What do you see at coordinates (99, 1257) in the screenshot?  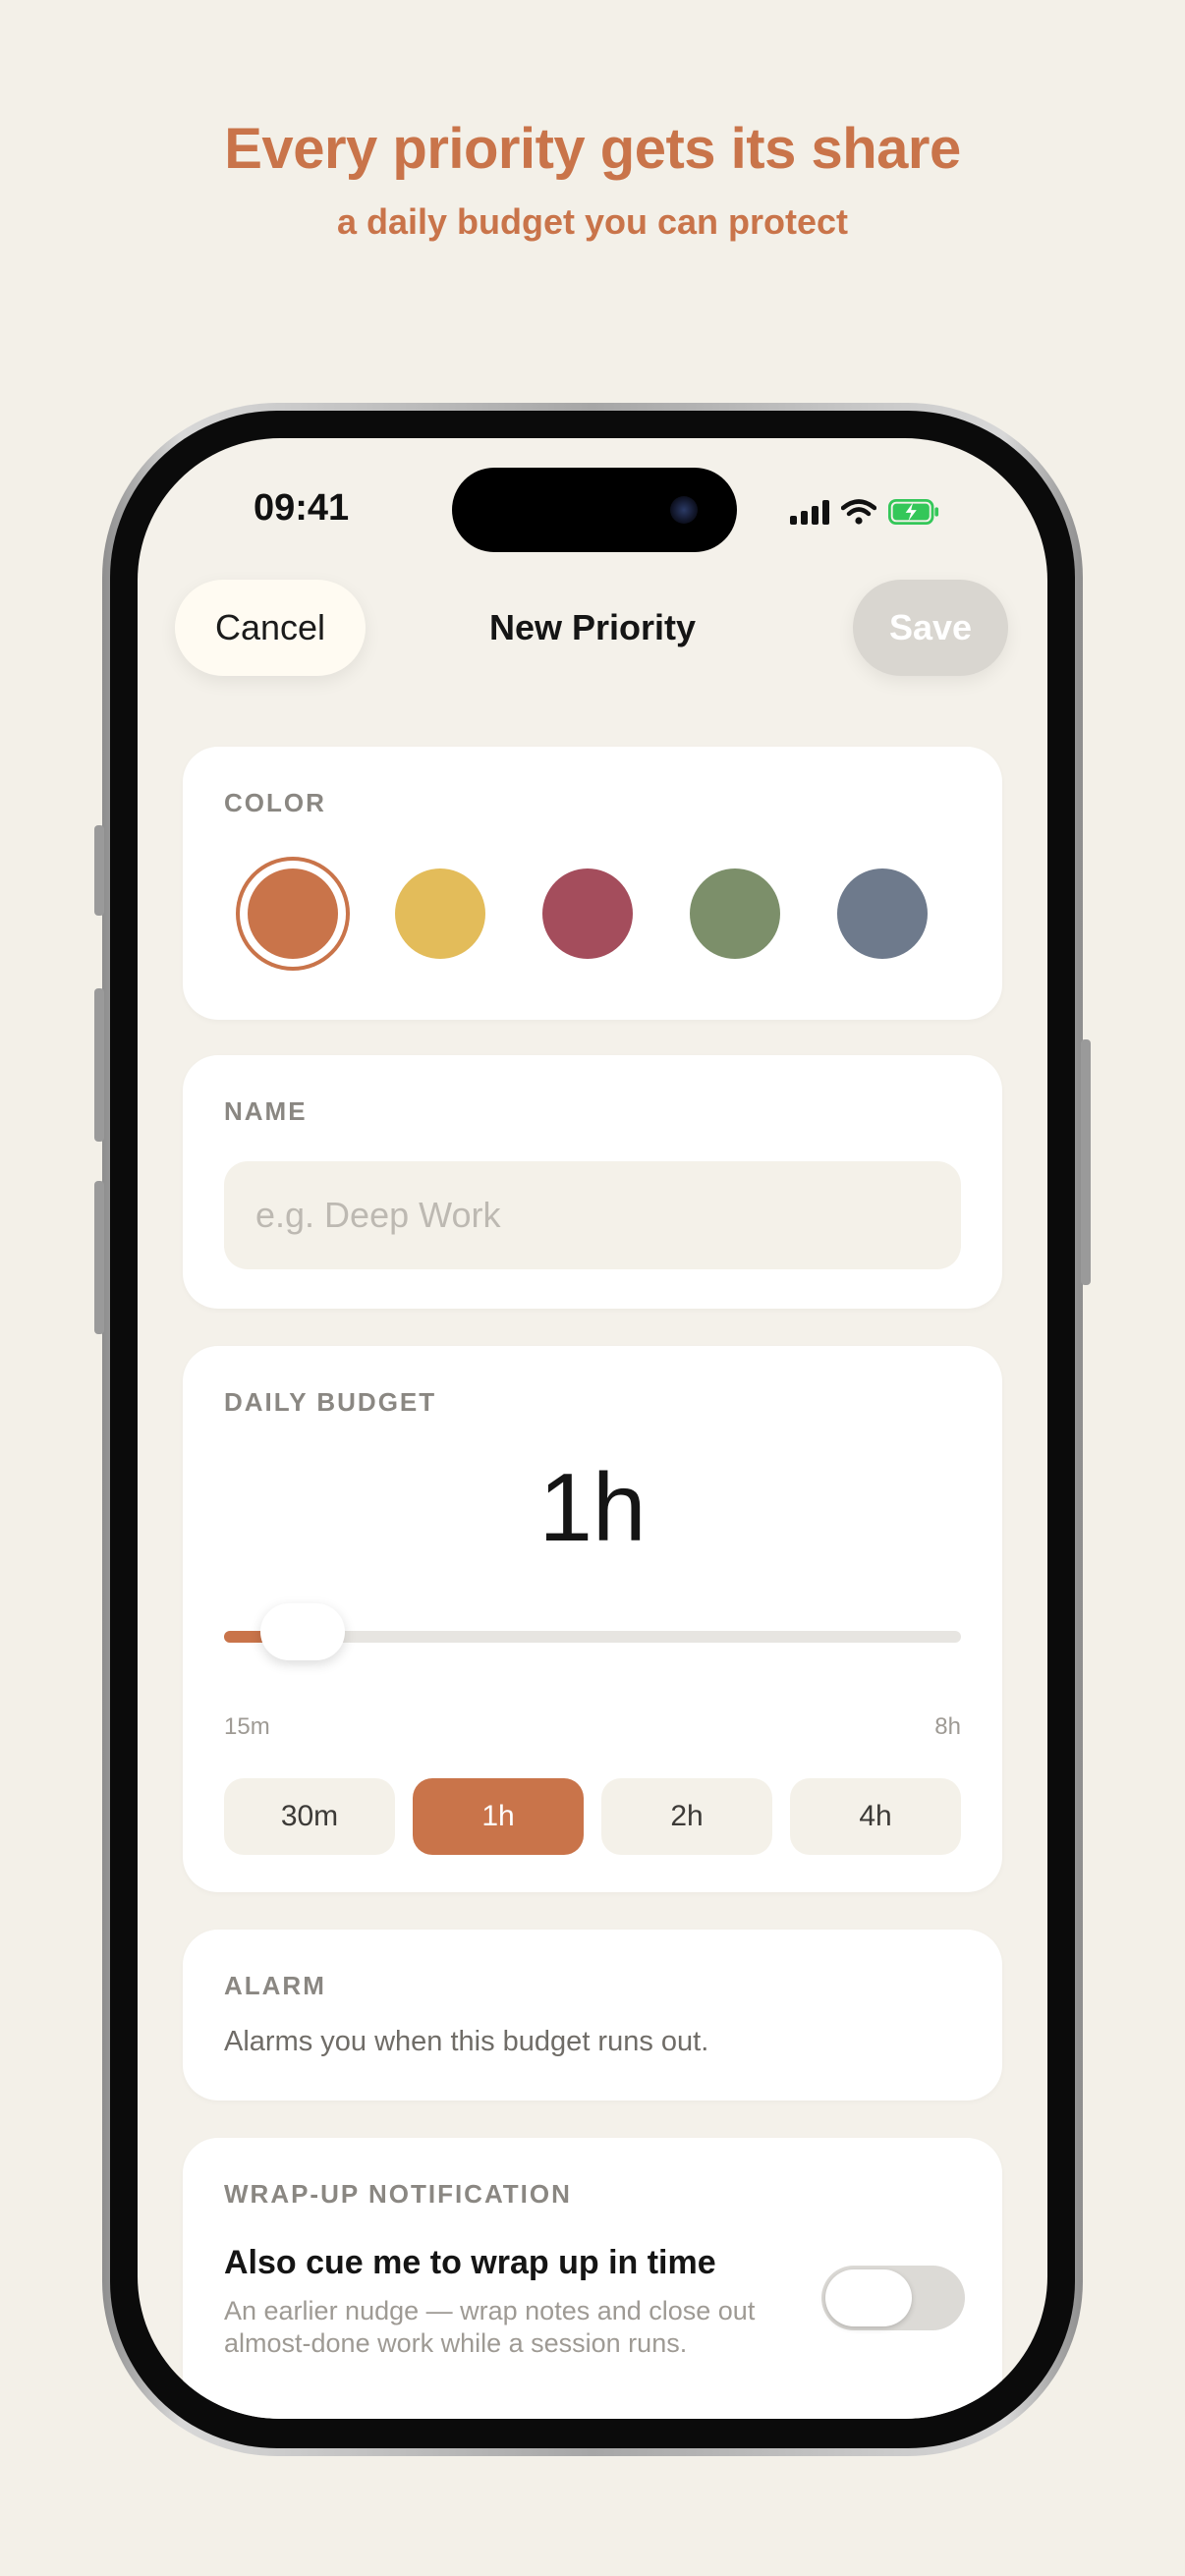 I see `volume-down-button` at bounding box center [99, 1257].